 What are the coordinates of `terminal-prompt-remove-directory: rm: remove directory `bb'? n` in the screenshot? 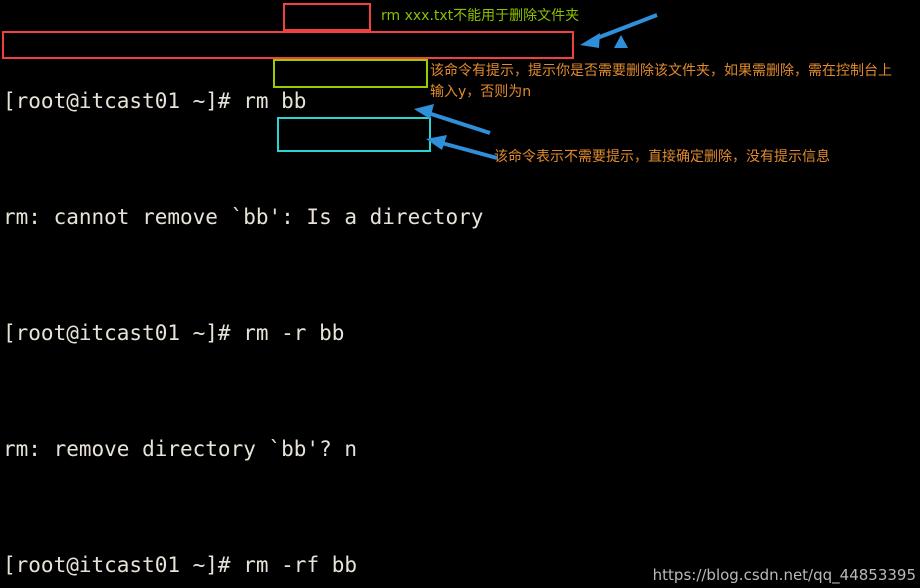 It's located at (180, 449).